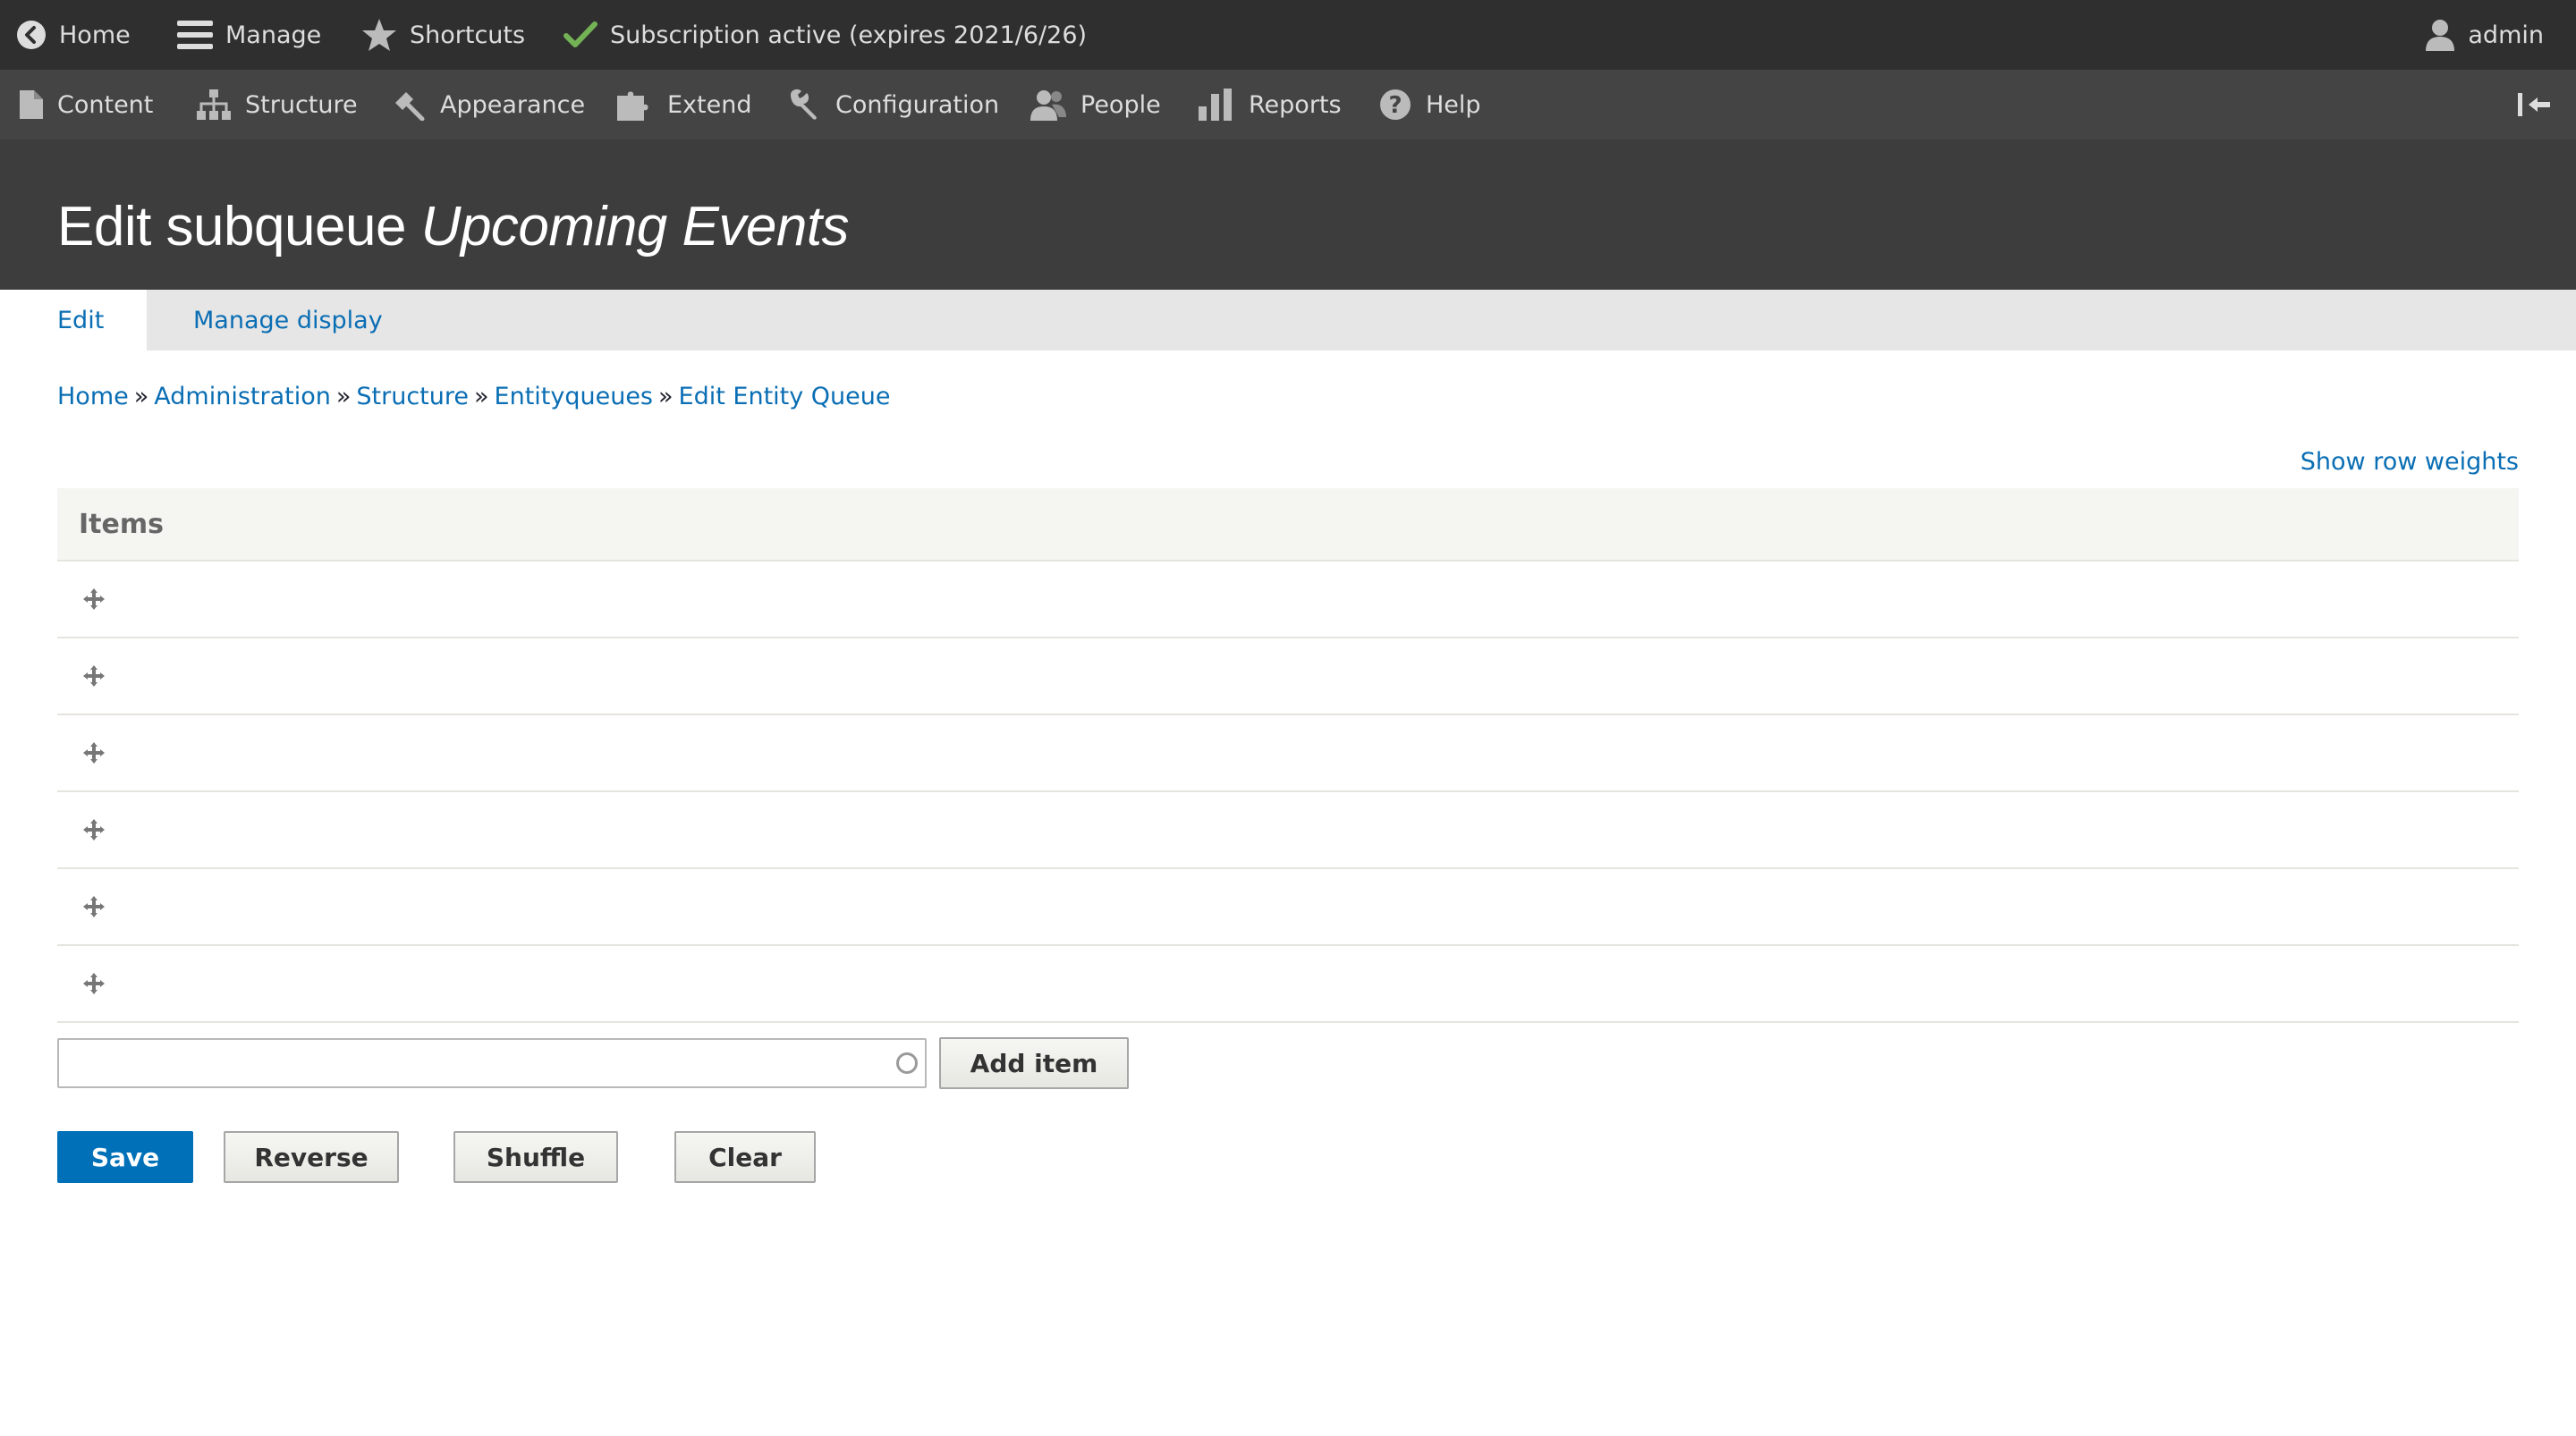 Image resolution: width=2576 pixels, height=1436 pixels. I want to click on subscription-status: Subscription active (expires 2021/6/26), so click(825, 35).